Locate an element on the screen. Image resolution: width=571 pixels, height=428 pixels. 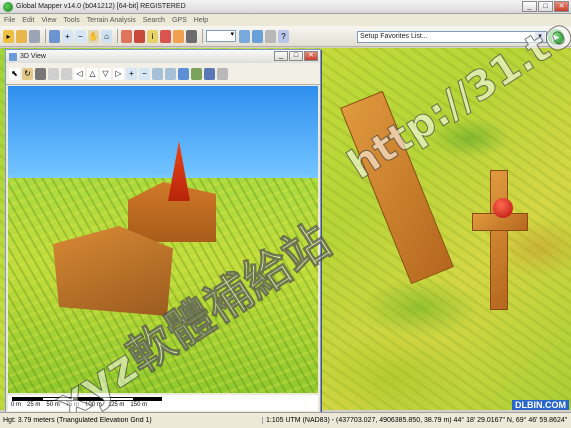
arrow-left-icon: ◁ is located at coordinates (79, 73).